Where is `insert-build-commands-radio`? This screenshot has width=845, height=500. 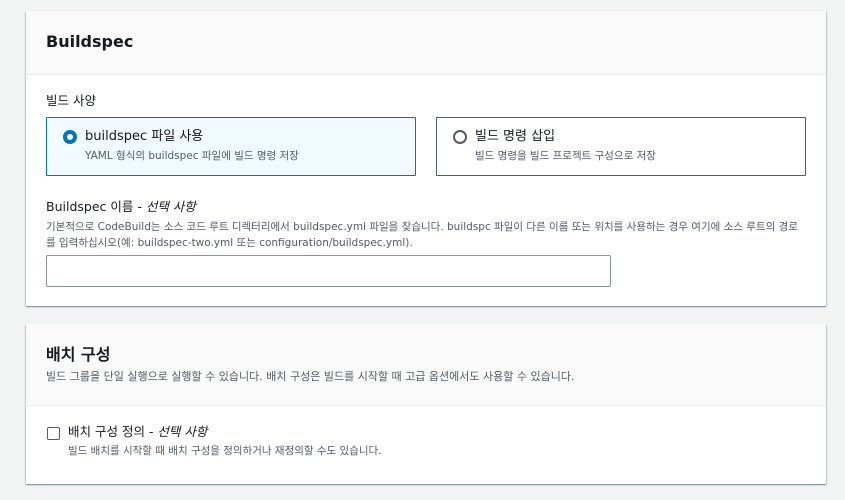 insert-build-commands-radio is located at coordinates (460, 137).